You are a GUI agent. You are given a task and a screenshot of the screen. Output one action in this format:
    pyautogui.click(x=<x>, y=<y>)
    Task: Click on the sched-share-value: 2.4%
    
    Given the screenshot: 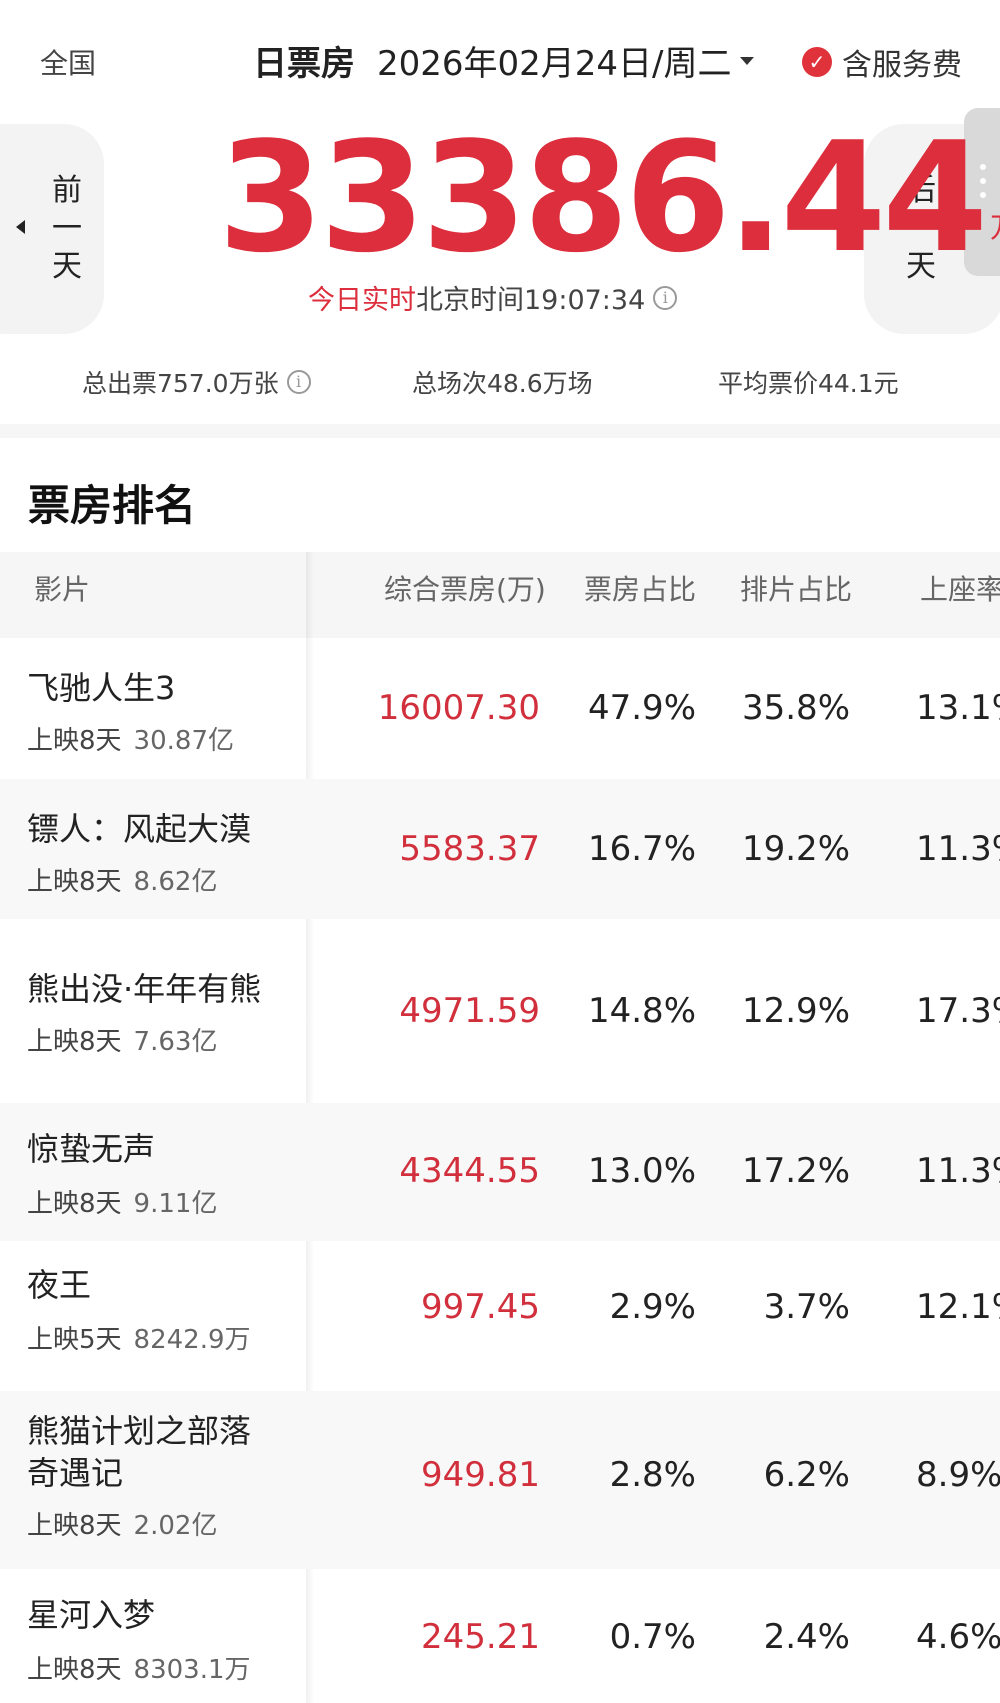 What is the action you would take?
    pyautogui.click(x=806, y=1637)
    